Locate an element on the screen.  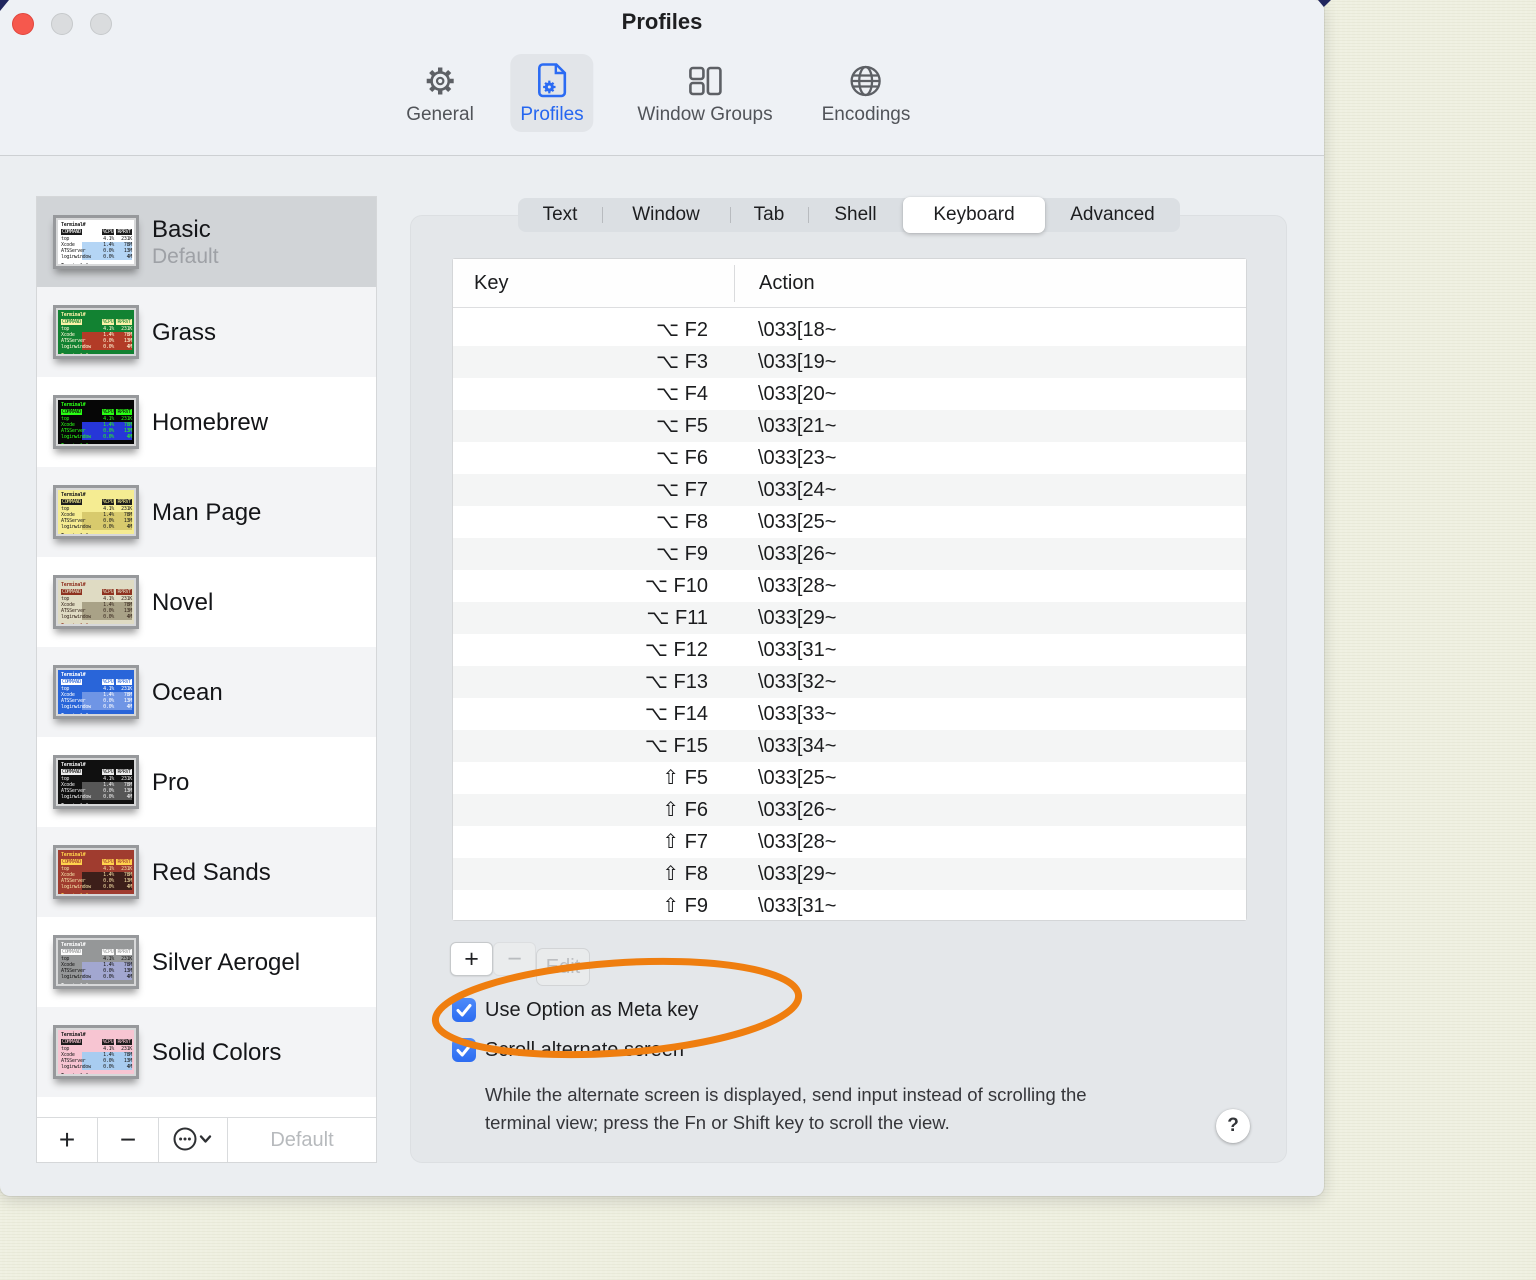
action-cell: \033[29~ is located at coordinates (797, 618).